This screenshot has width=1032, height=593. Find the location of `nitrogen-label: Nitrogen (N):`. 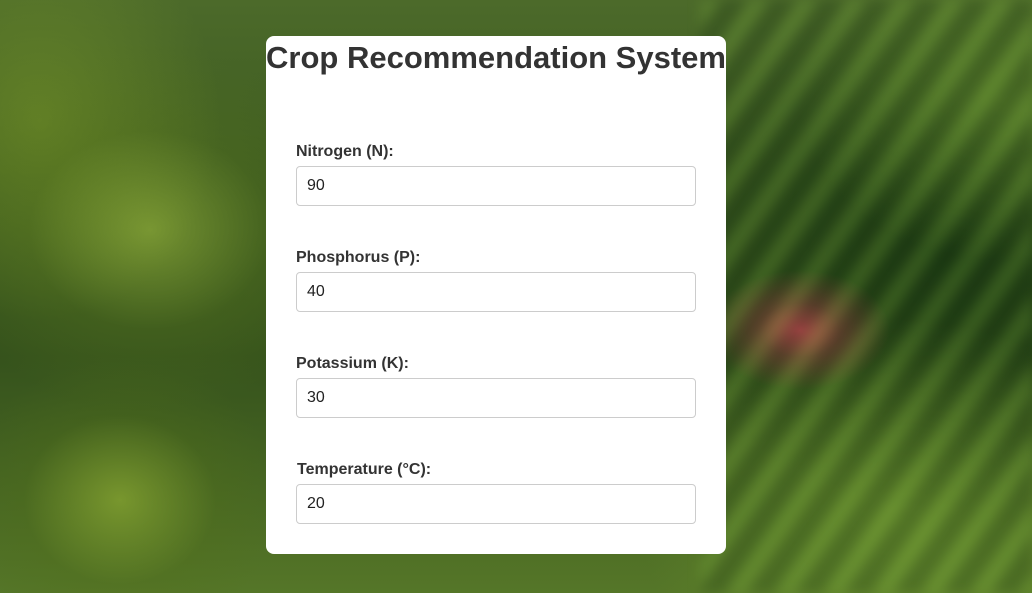

nitrogen-label: Nitrogen (N): is located at coordinates (345, 151).